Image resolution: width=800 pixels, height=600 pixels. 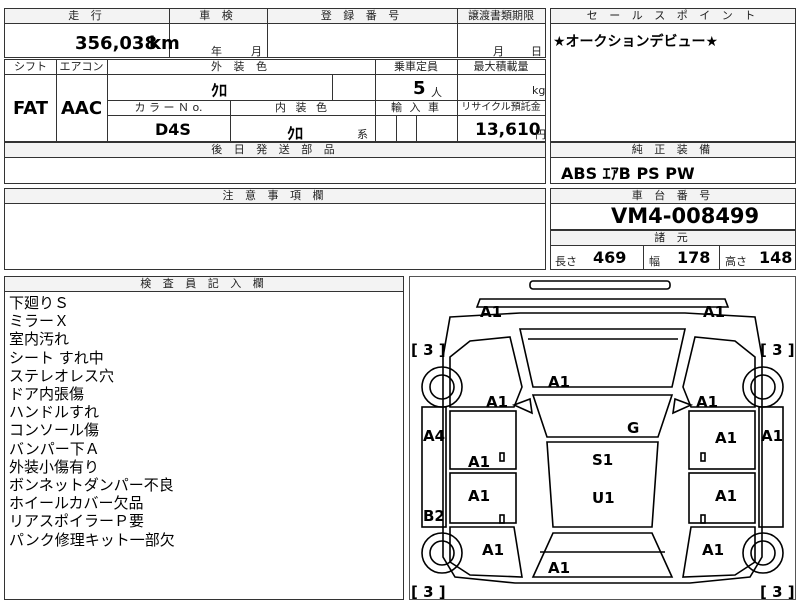 What do you see at coordinates (559, 382) in the screenshot?
I see `mark-hood: A1` at bounding box center [559, 382].